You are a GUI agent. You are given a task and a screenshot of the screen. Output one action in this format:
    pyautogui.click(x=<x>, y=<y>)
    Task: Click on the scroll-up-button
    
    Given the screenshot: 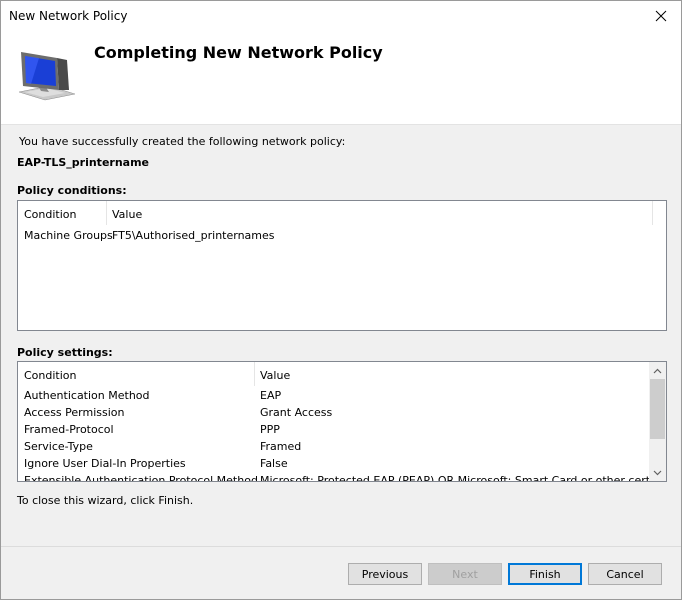 What is the action you would take?
    pyautogui.click(x=657, y=370)
    